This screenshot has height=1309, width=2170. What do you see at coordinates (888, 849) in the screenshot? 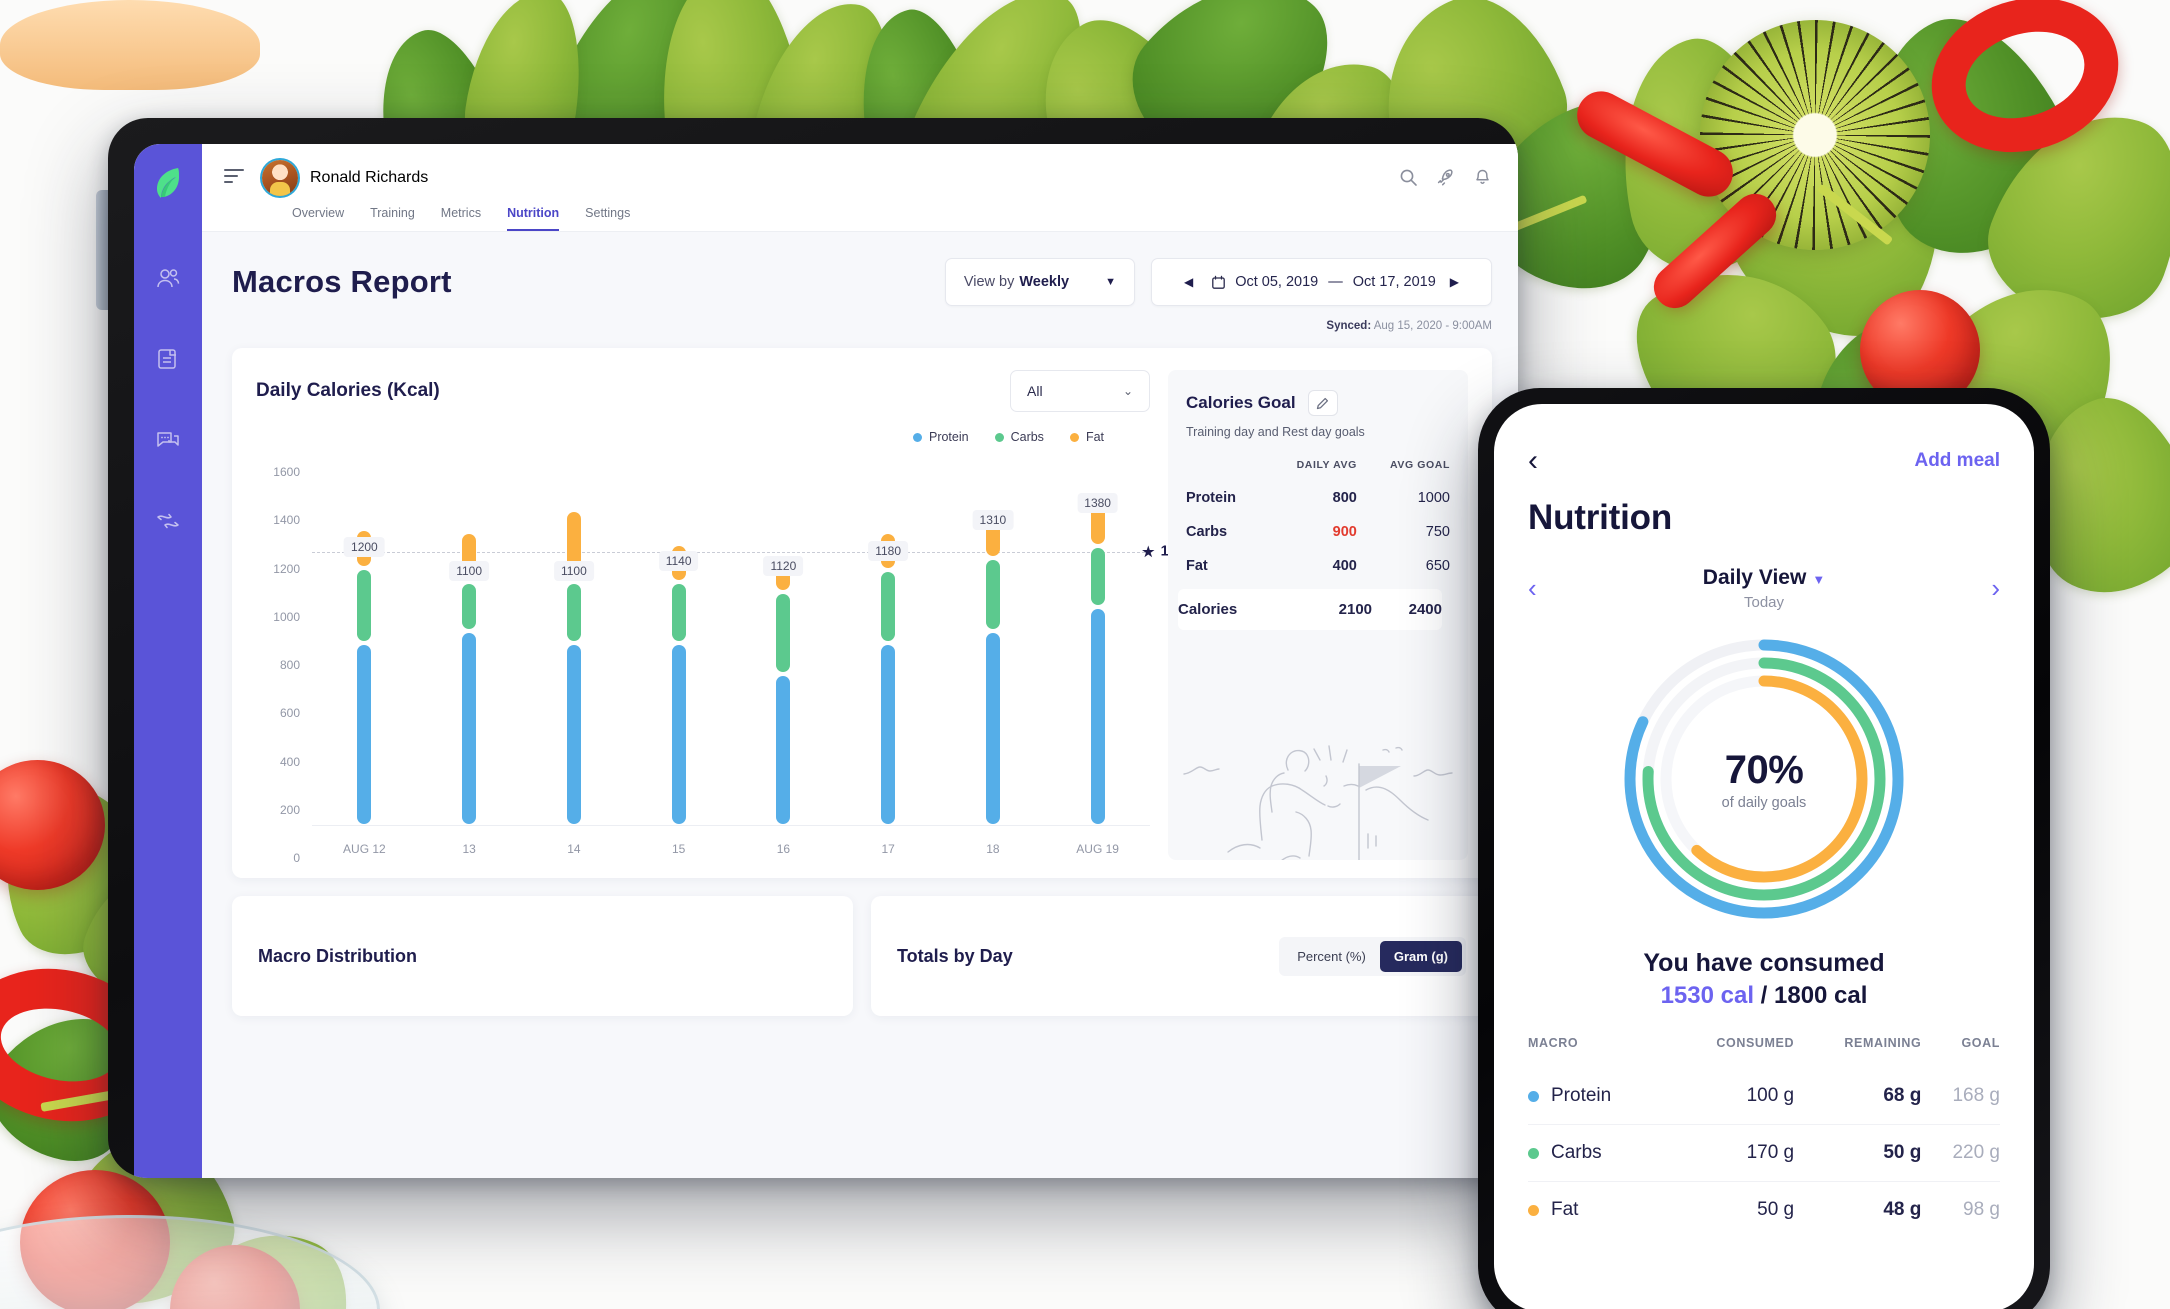
I see `x-axis-label: 17` at bounding box center [888, 849].